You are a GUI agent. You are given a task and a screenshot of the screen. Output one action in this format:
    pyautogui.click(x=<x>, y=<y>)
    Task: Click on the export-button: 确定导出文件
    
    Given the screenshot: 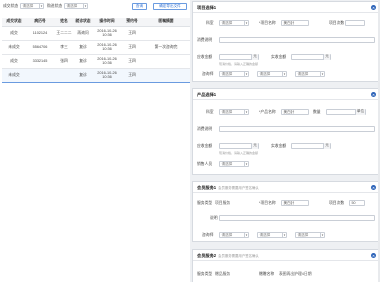 What is the action you would take?
    pyautogui.click(x=170, y=6)
    